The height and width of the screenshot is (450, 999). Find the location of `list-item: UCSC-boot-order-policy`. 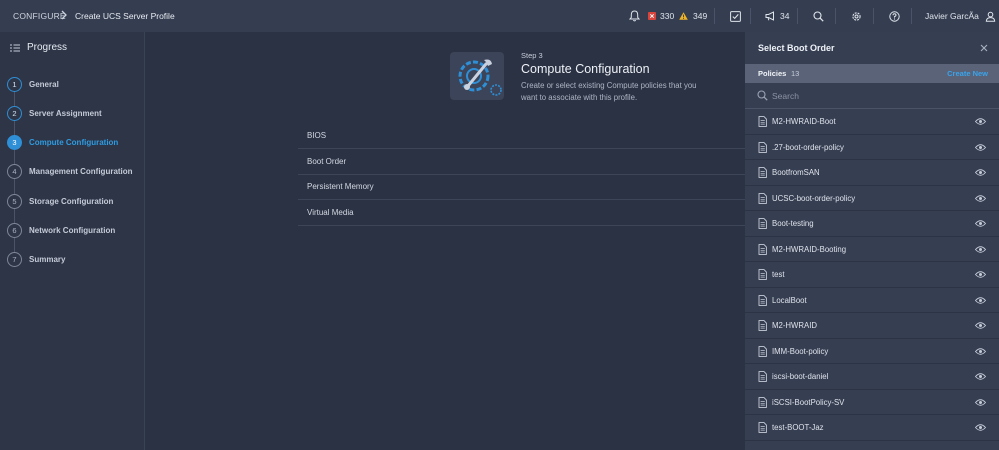

list-item: UCSC-boot-order-policy is located at coordinates (872, 198).